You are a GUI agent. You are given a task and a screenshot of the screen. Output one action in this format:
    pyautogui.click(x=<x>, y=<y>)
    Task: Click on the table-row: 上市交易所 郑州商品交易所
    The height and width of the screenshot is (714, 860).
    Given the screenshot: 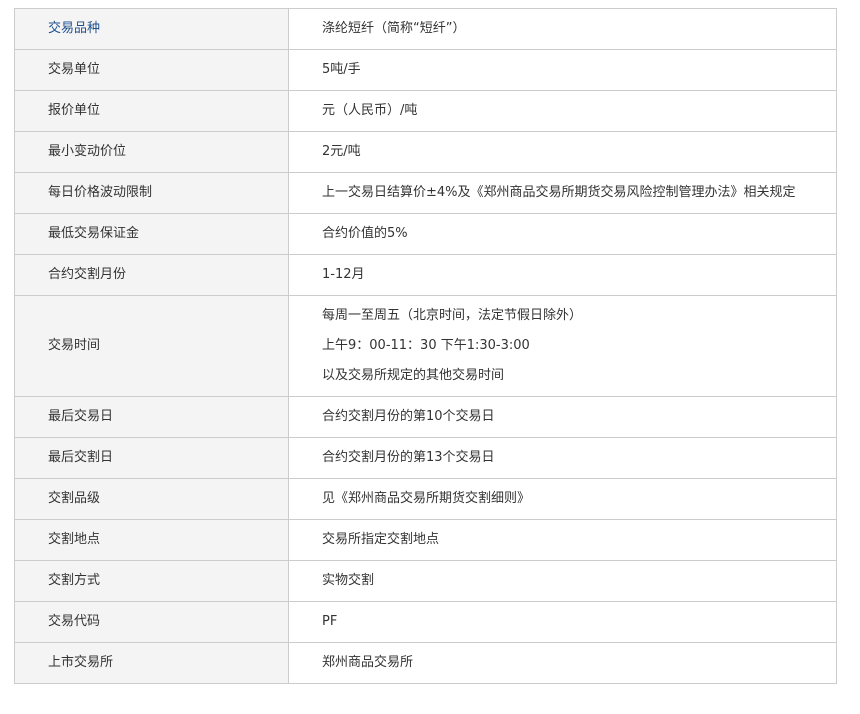 What is the action you would take?
    pyautogui.click(x=425, y=663)
    